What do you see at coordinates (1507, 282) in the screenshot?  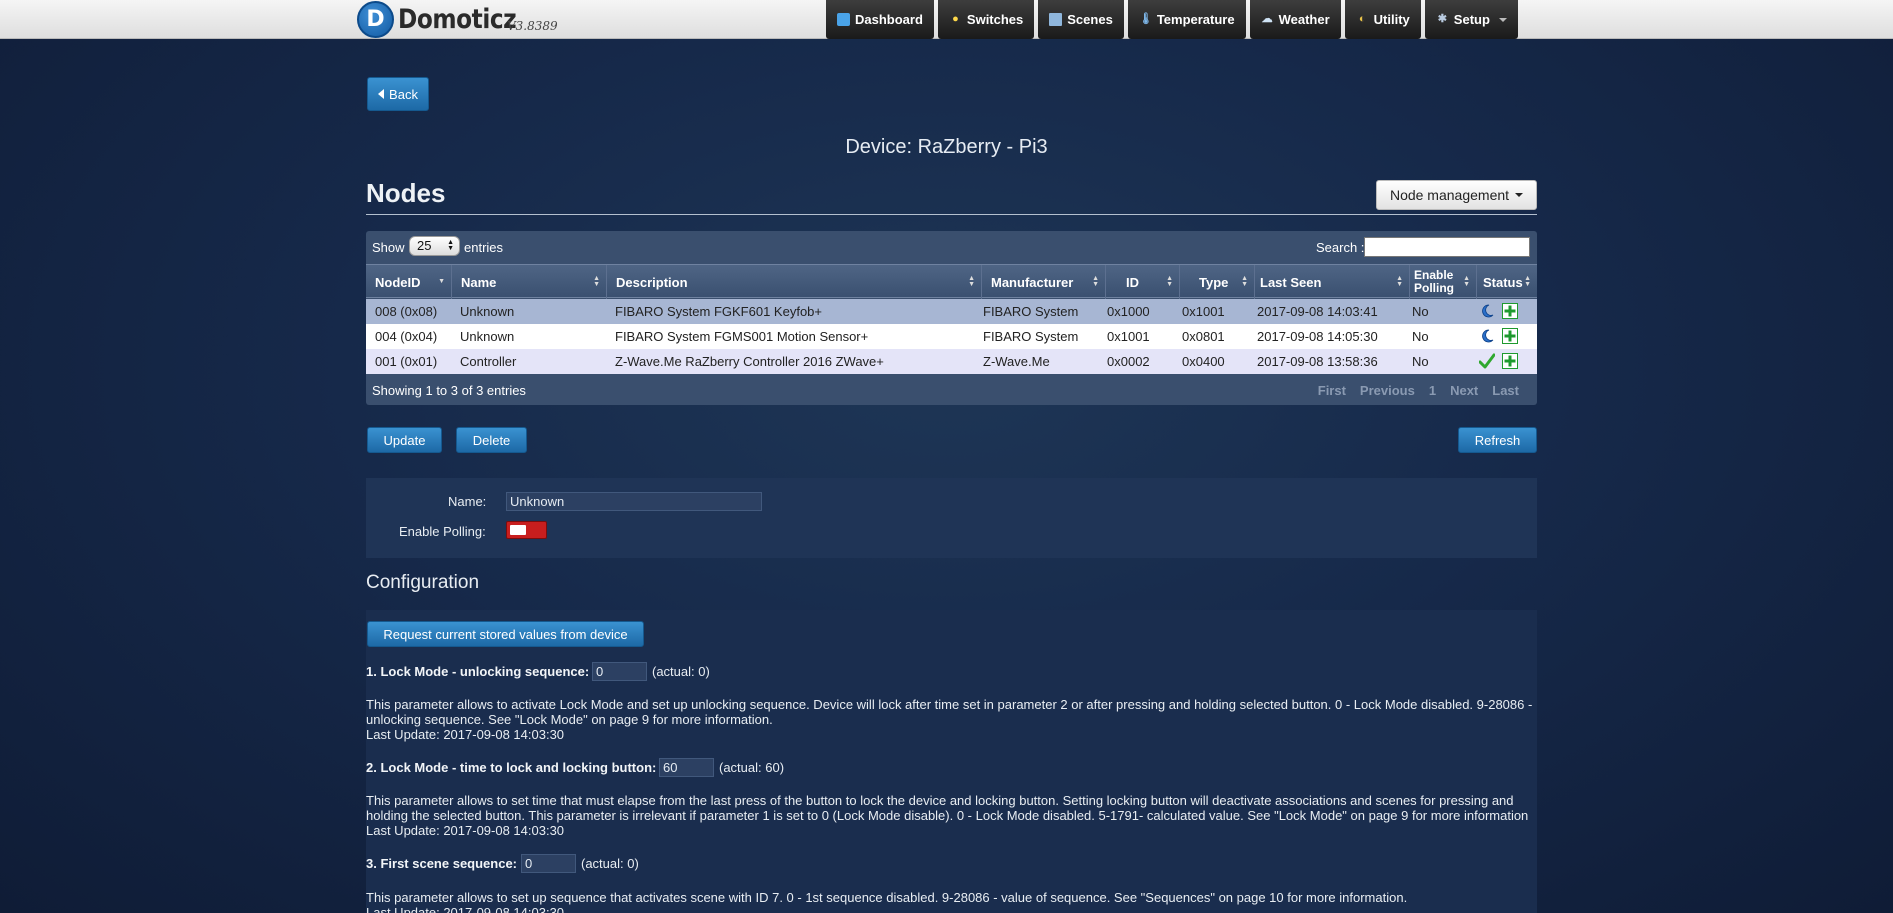 I see `col-status: Status ▲ ▼` at bounding box center [1507, 282].